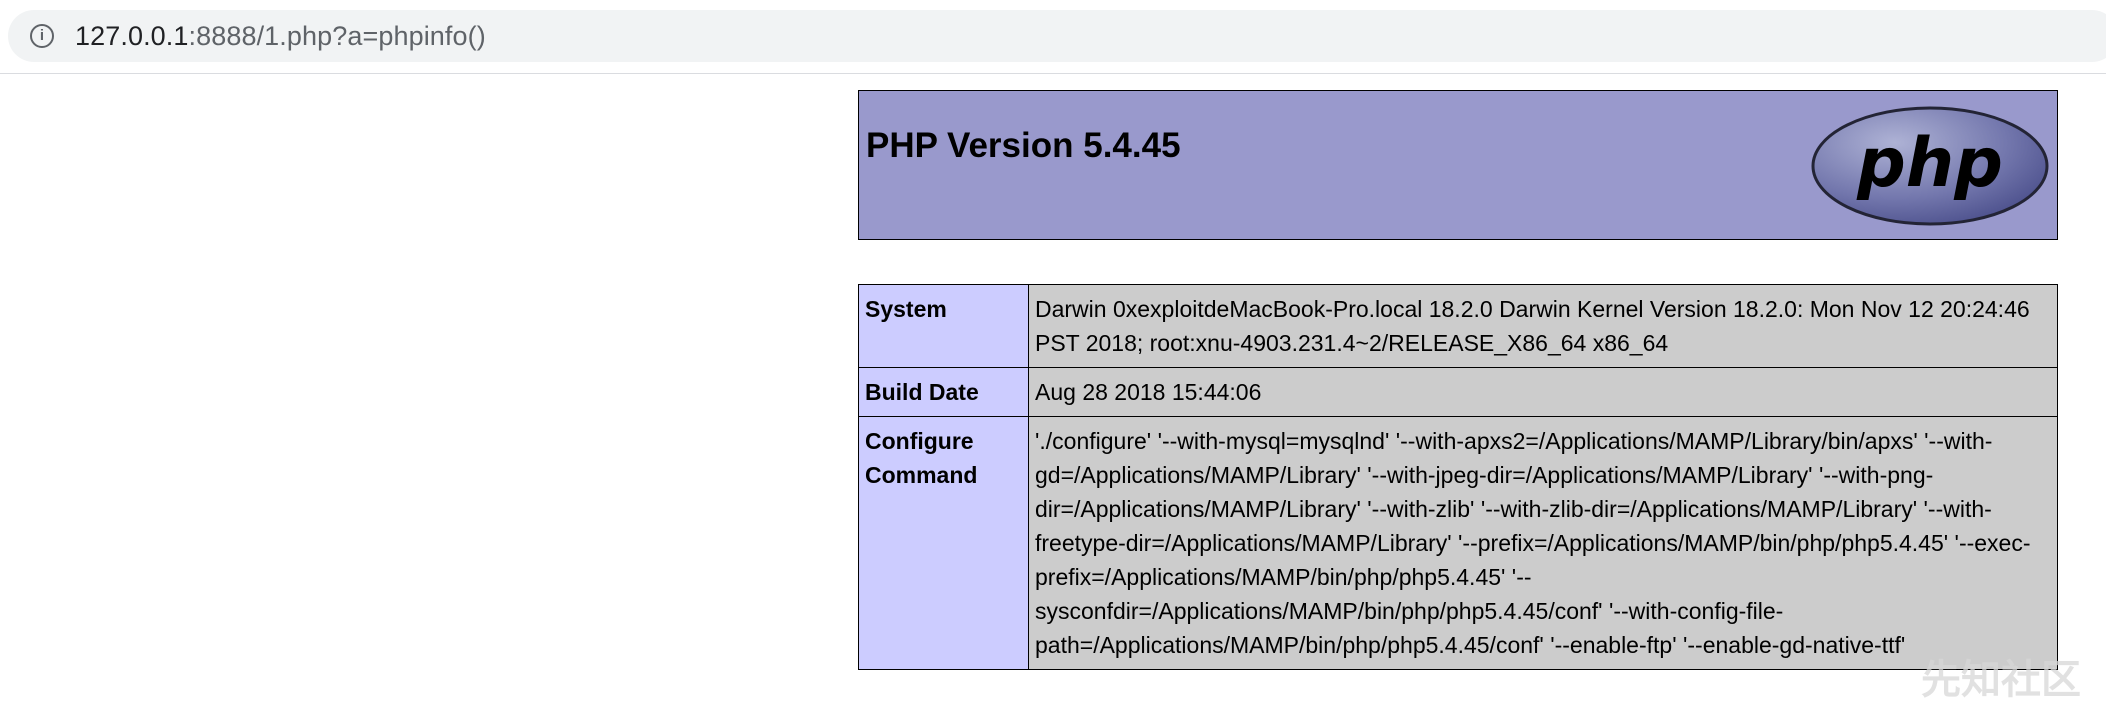  I want to click on phpinfo-header: PHP Version 5.4.45 php, so click(1458, 165).